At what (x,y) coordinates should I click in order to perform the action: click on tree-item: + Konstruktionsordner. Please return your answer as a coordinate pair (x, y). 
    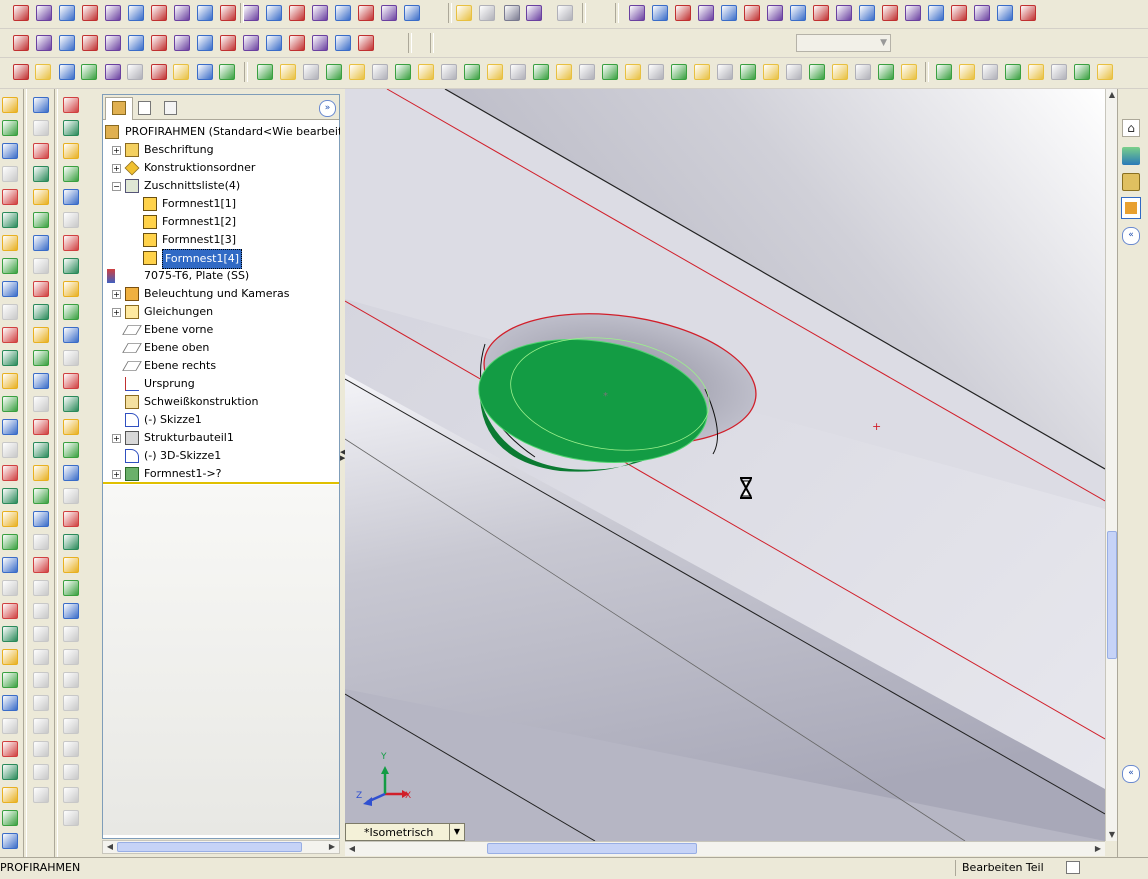
    Looking at the image, I should click on (221, 168).